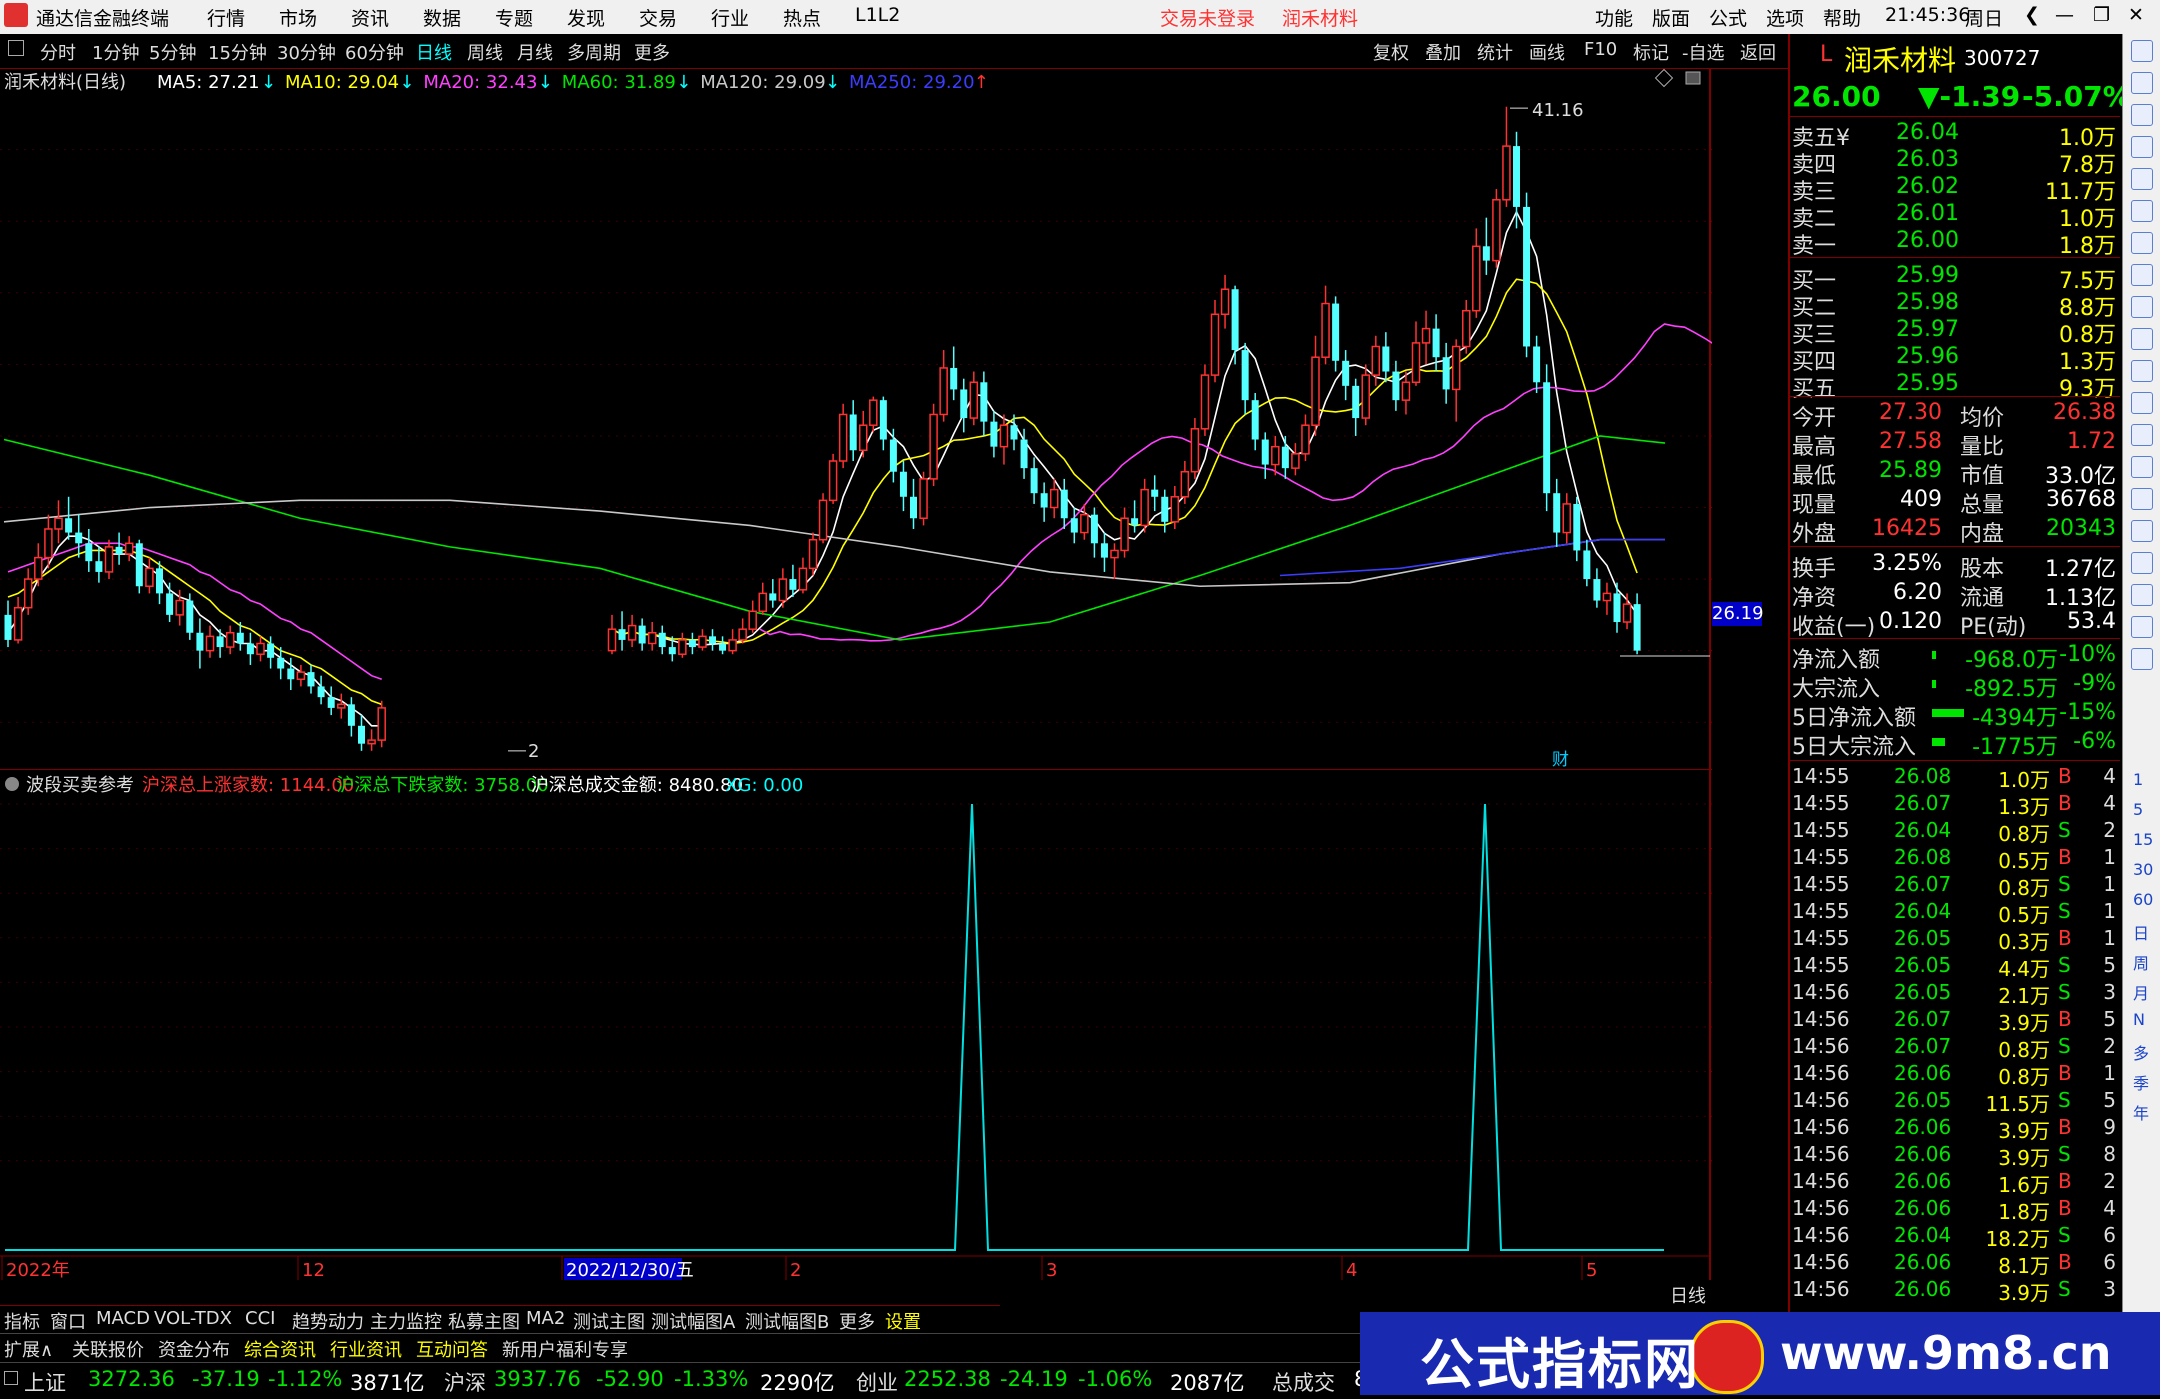 This screenshot has height=1399, width=2160. Describe the element at coordinates (452, 1349) in the screenshot. I see `info-tab-5: 互动问答` at that location.